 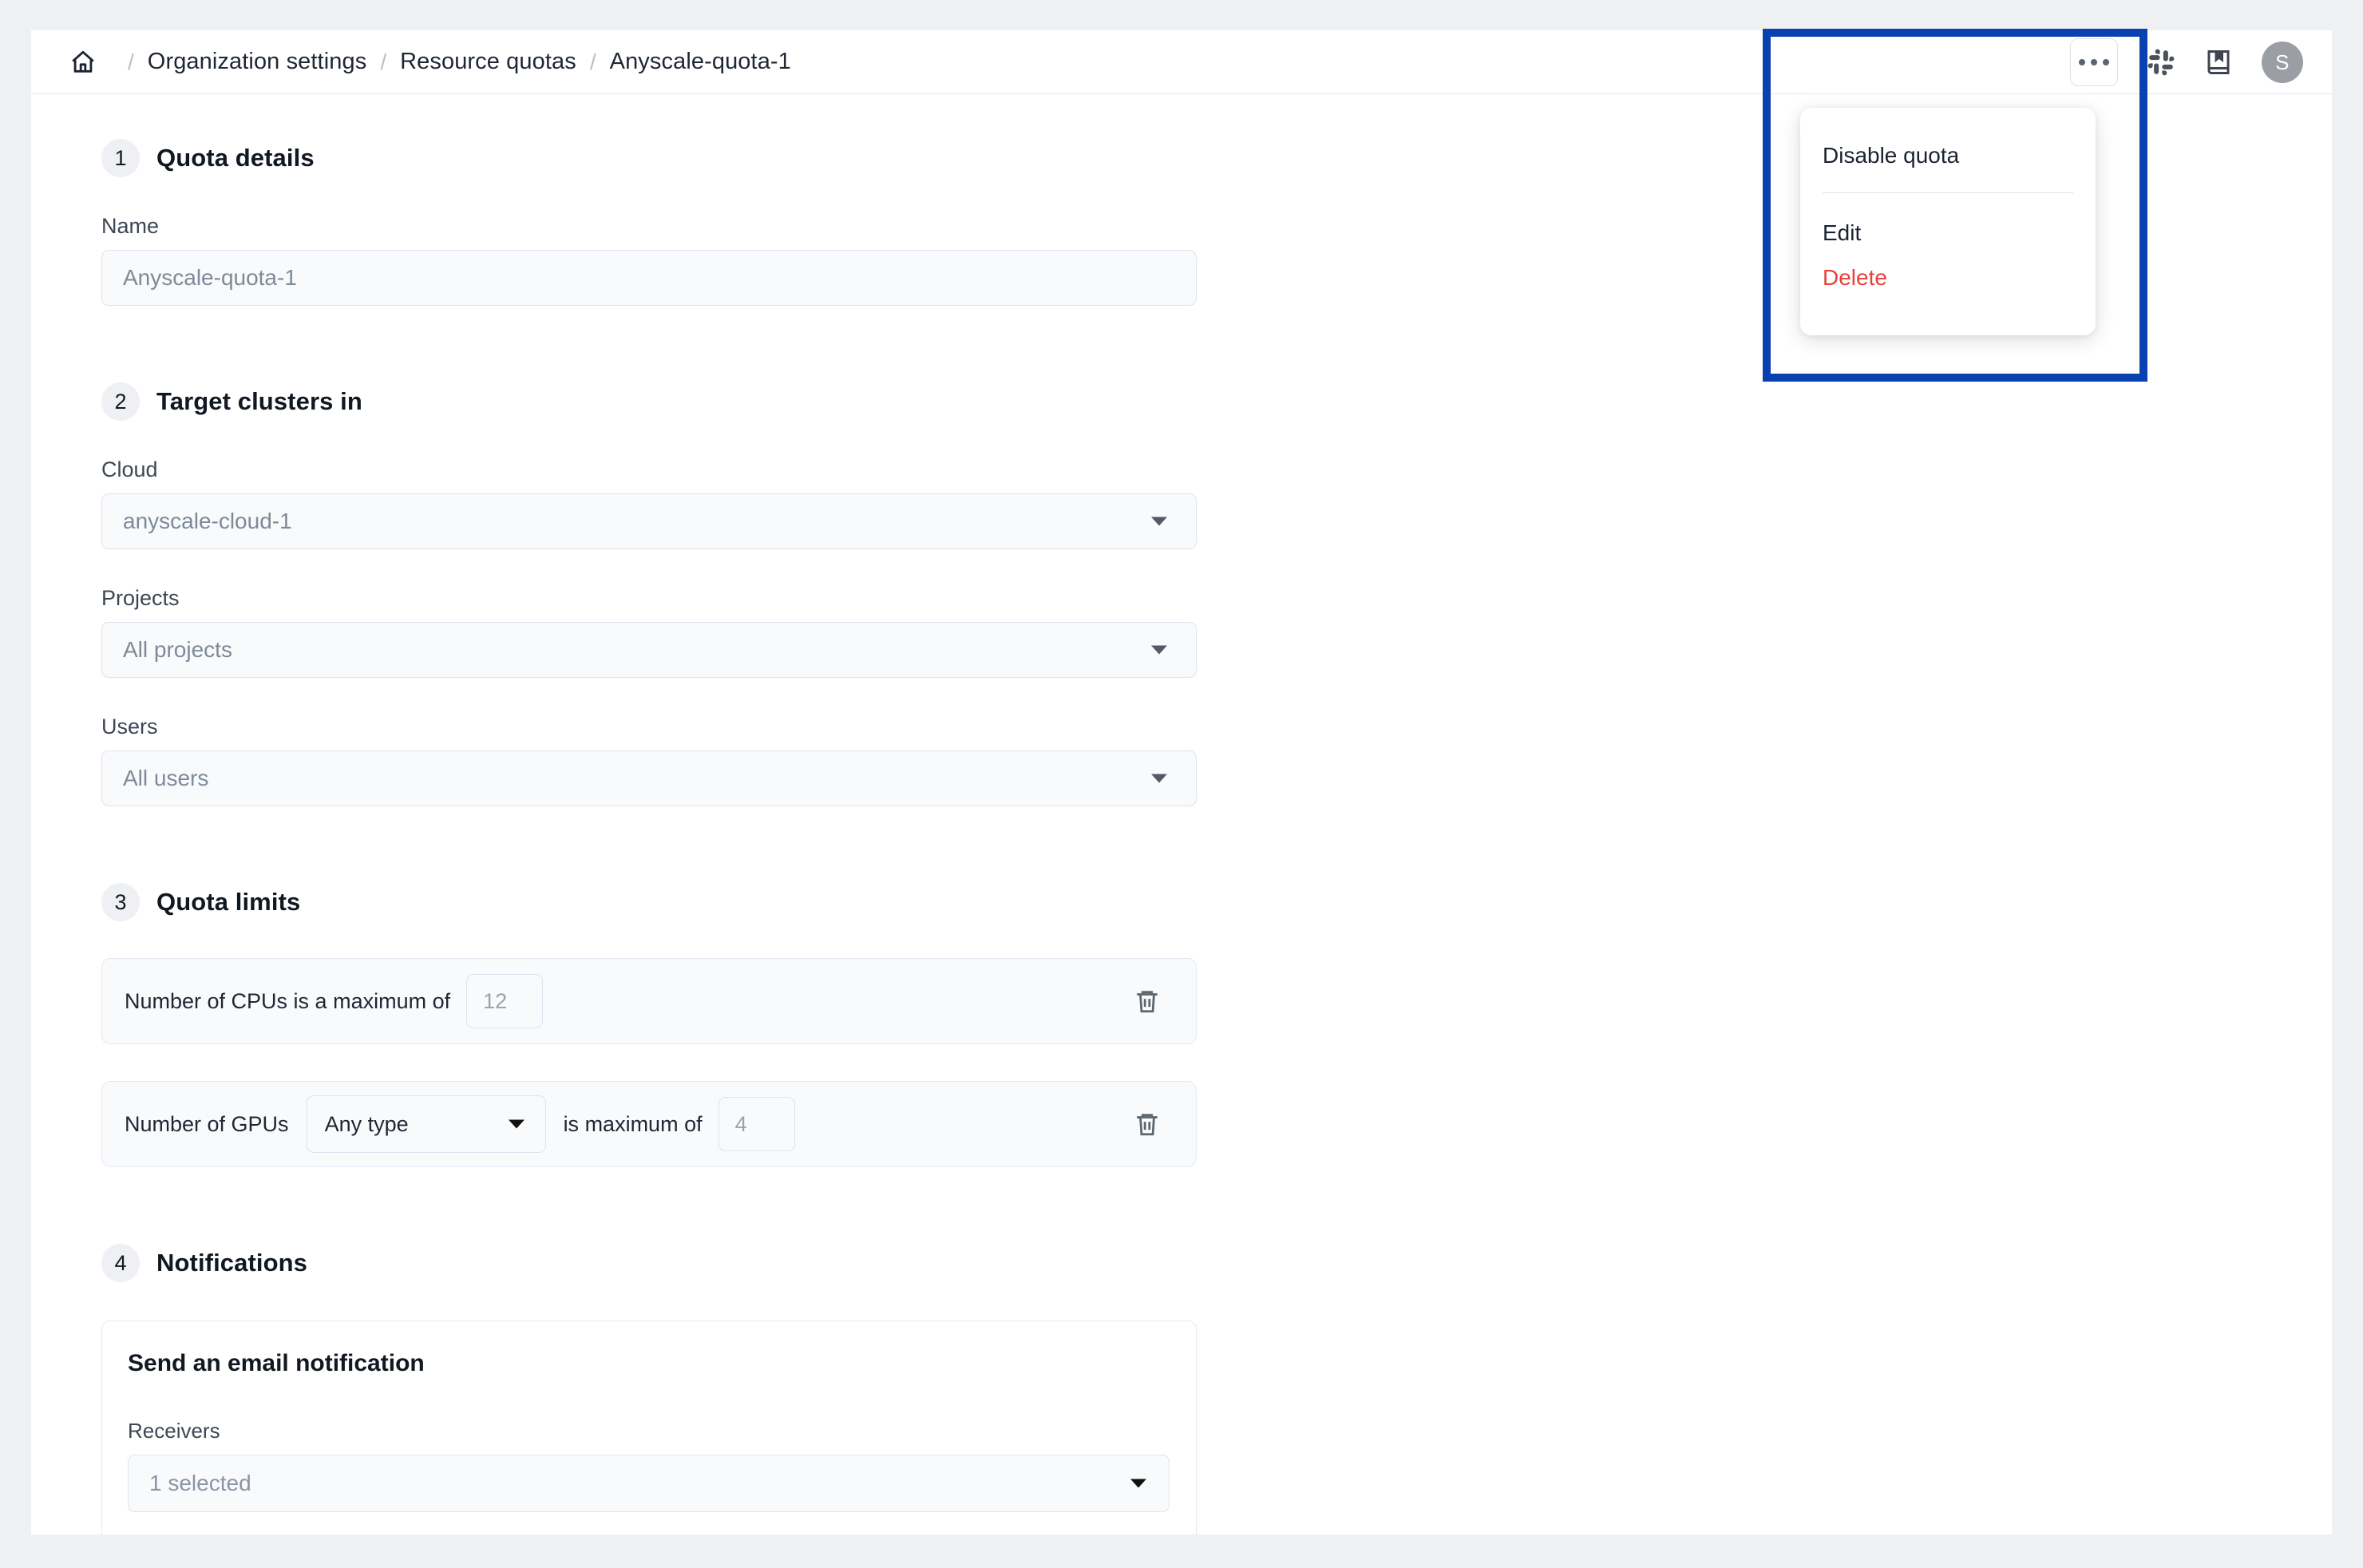 I want to click on gpu-limit-middle-label: is maximum of, so click(x=633, y=1124).